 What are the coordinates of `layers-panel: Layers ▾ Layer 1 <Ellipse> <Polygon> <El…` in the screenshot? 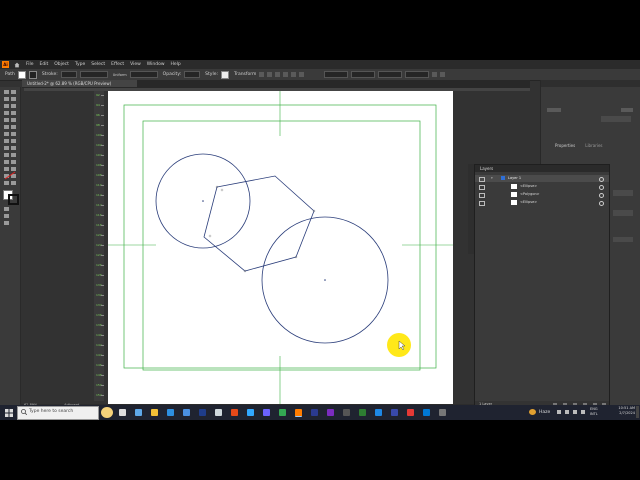 It's located at (542, 287).